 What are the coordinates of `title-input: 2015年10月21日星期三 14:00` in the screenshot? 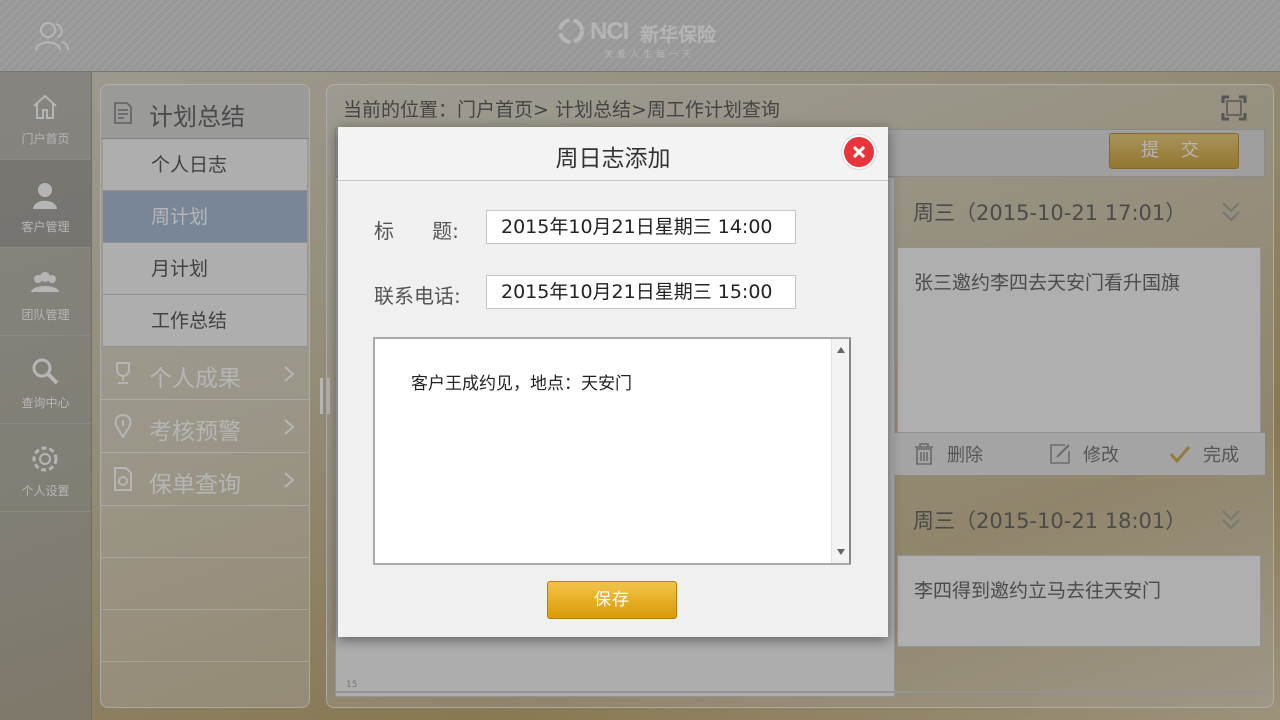 It's located at (641, 227).